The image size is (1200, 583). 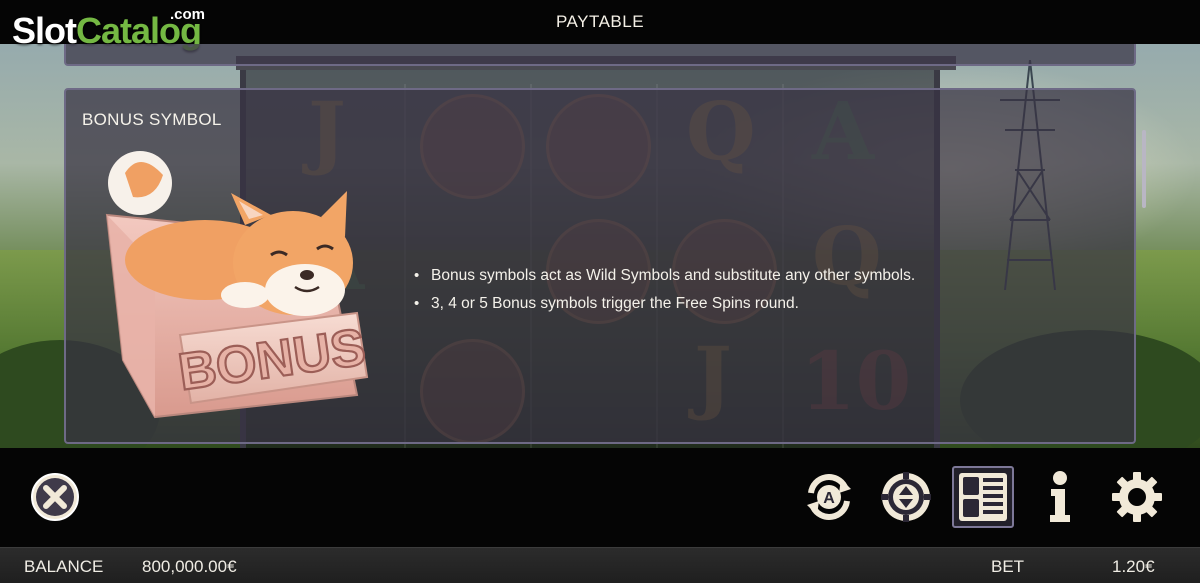 I want to click on info-icon, so click(x=1060, y=496).